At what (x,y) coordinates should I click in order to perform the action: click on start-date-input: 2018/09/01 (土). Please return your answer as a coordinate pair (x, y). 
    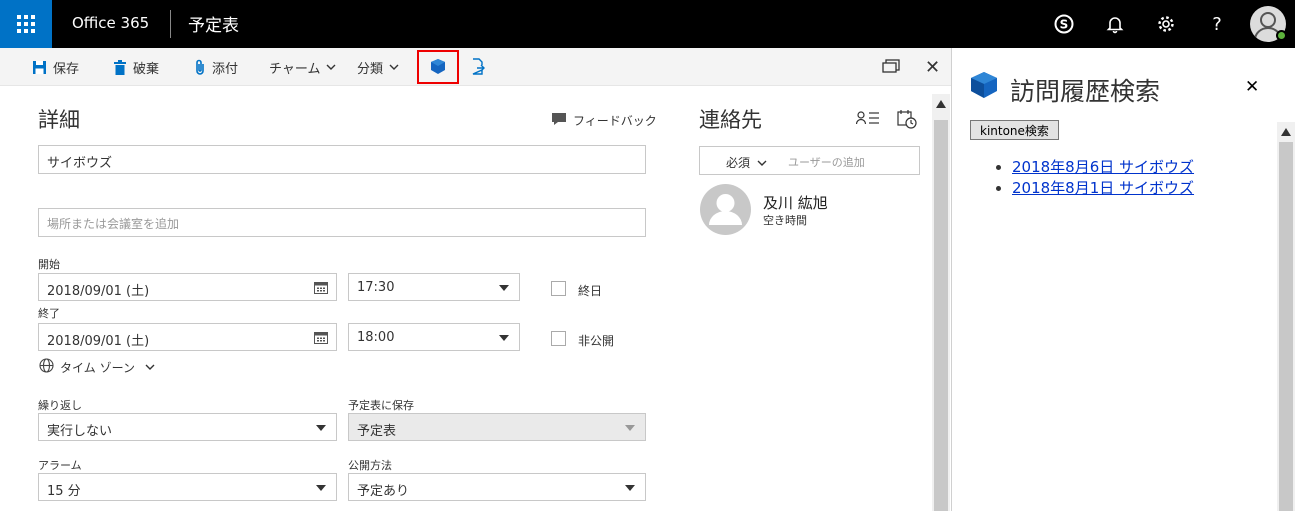
    Looking at the image, I should click on (187, 287).